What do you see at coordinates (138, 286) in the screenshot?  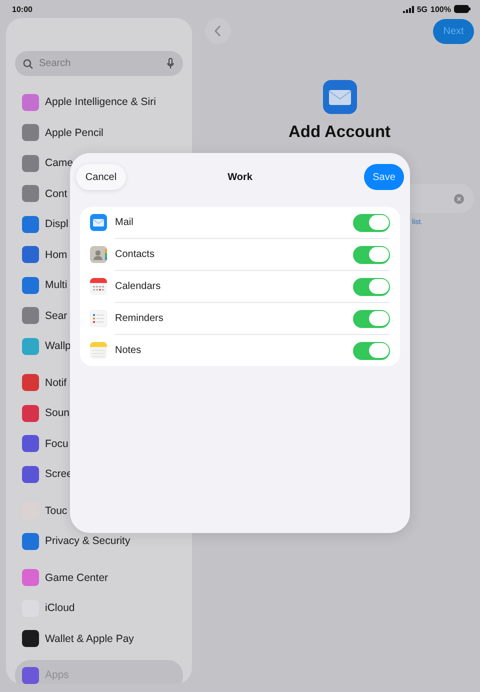 I see `service-label: Calendars` at bounding box center [138, 286].